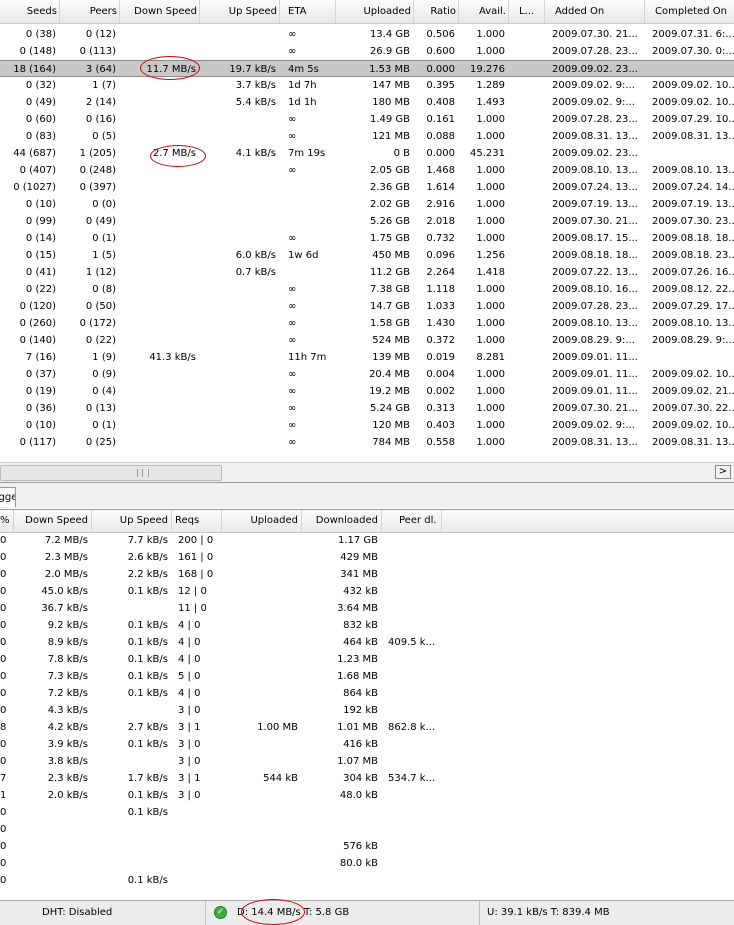  I want to click on column-header-added-on: Added On, so click(595, 11).